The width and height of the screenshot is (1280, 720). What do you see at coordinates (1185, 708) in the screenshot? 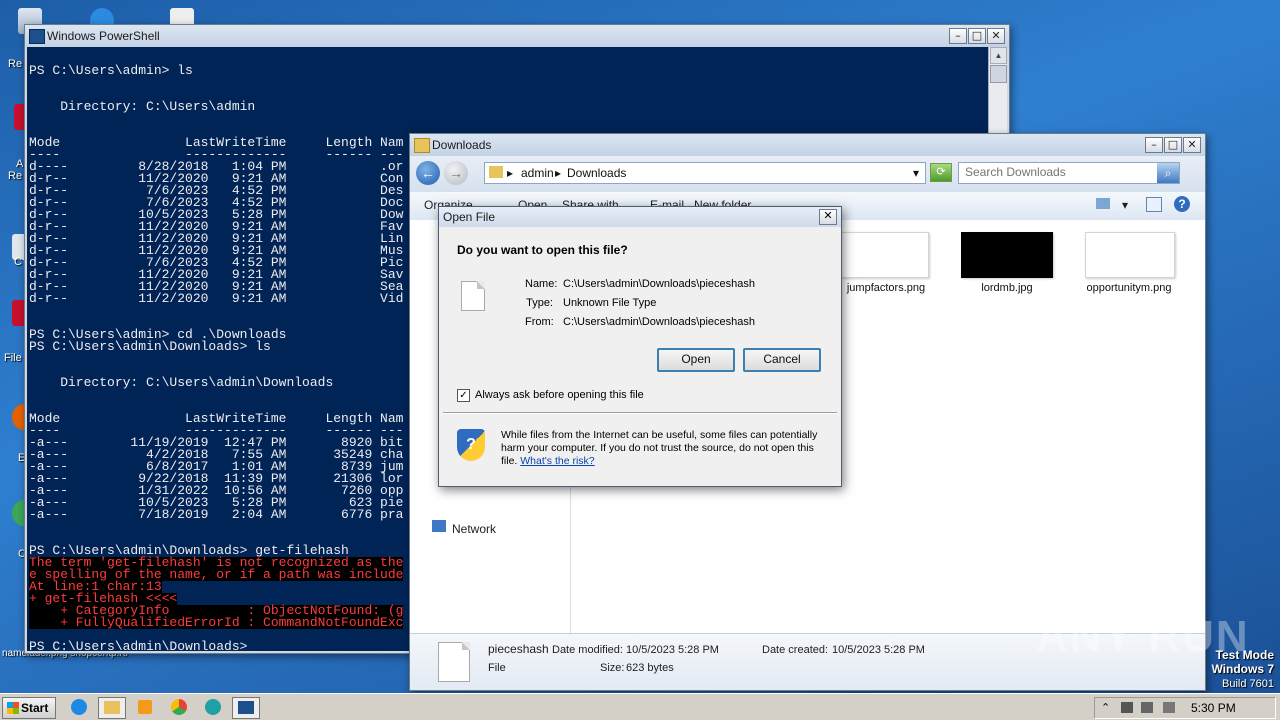
I see `system-tray: ⌃ 5:30 PM` at bounding box center [1185, 708].